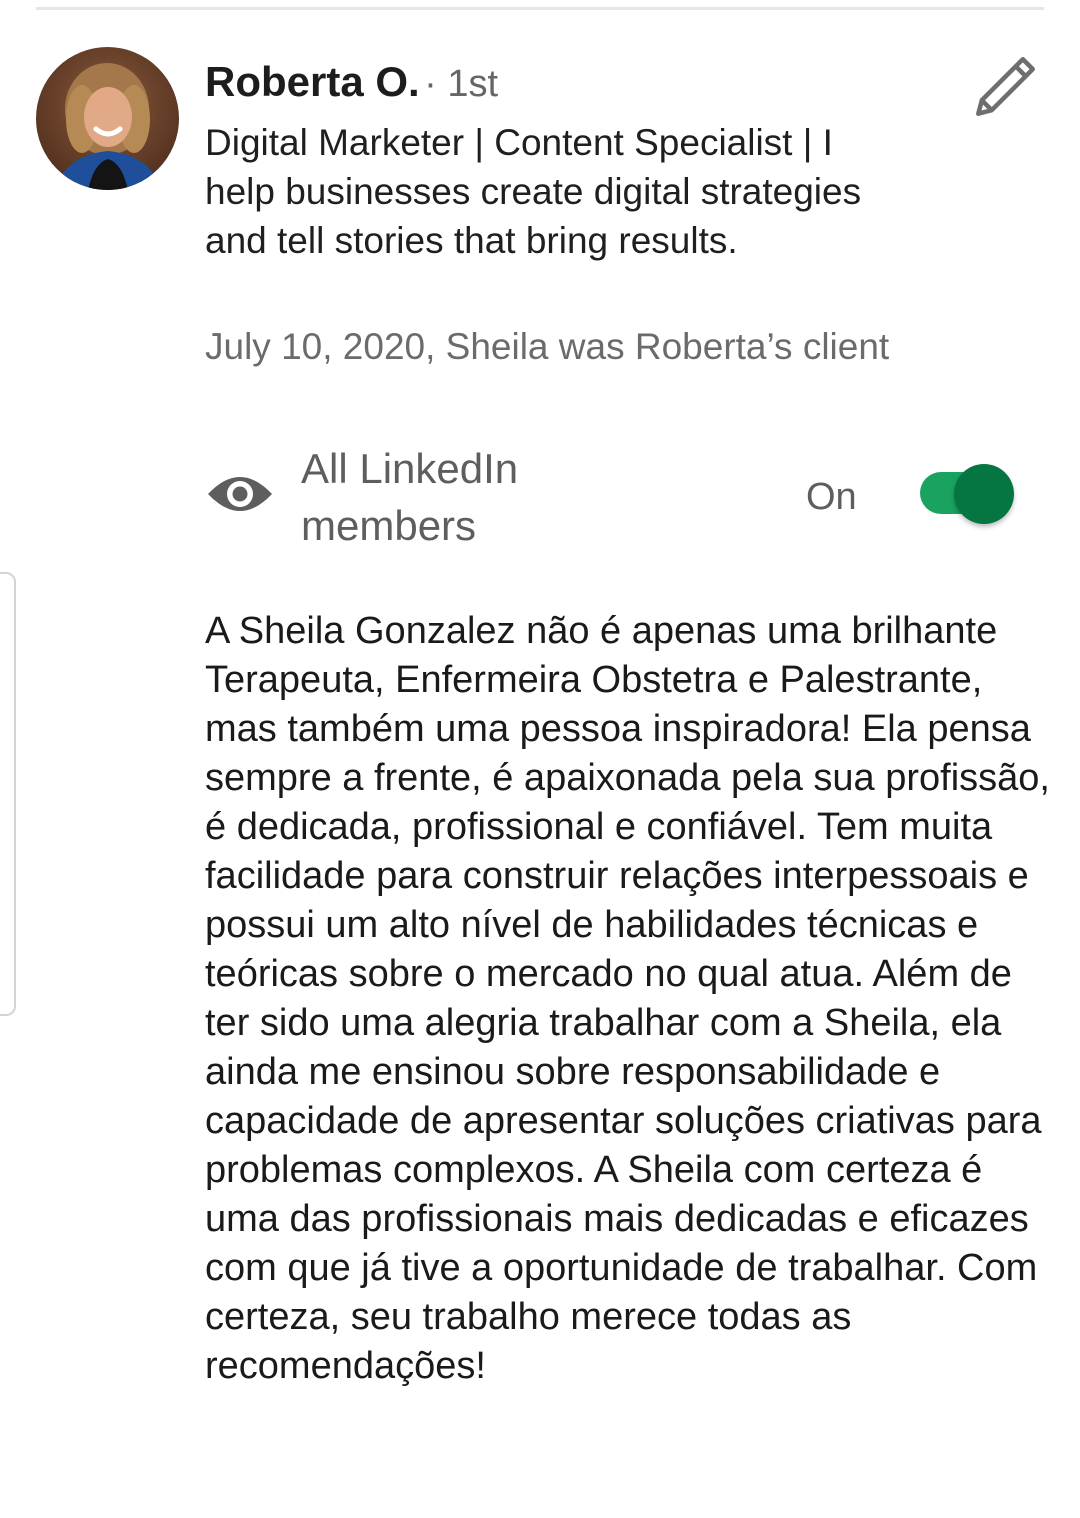 The width and height of the screenshot is (1080, 1518). Describe the element at coordinates (540, 8) in the screenshot. I see `top-divider` at that location.